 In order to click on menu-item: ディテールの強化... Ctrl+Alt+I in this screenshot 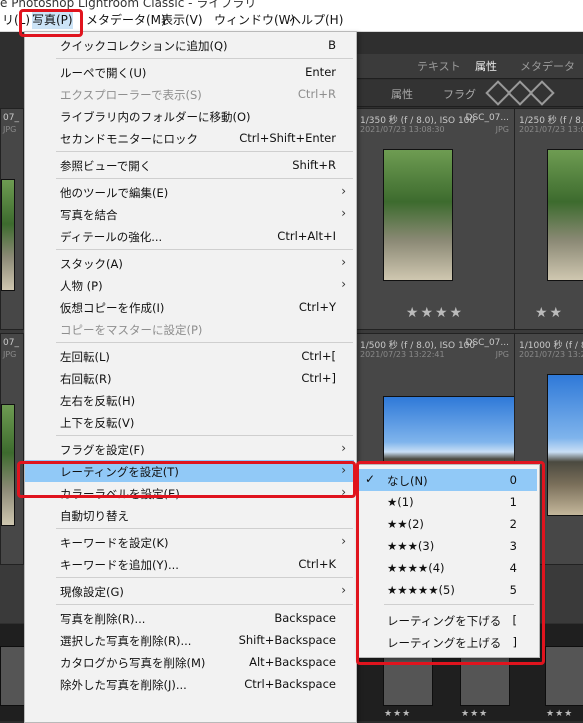, I will do `click(189, 236)`.